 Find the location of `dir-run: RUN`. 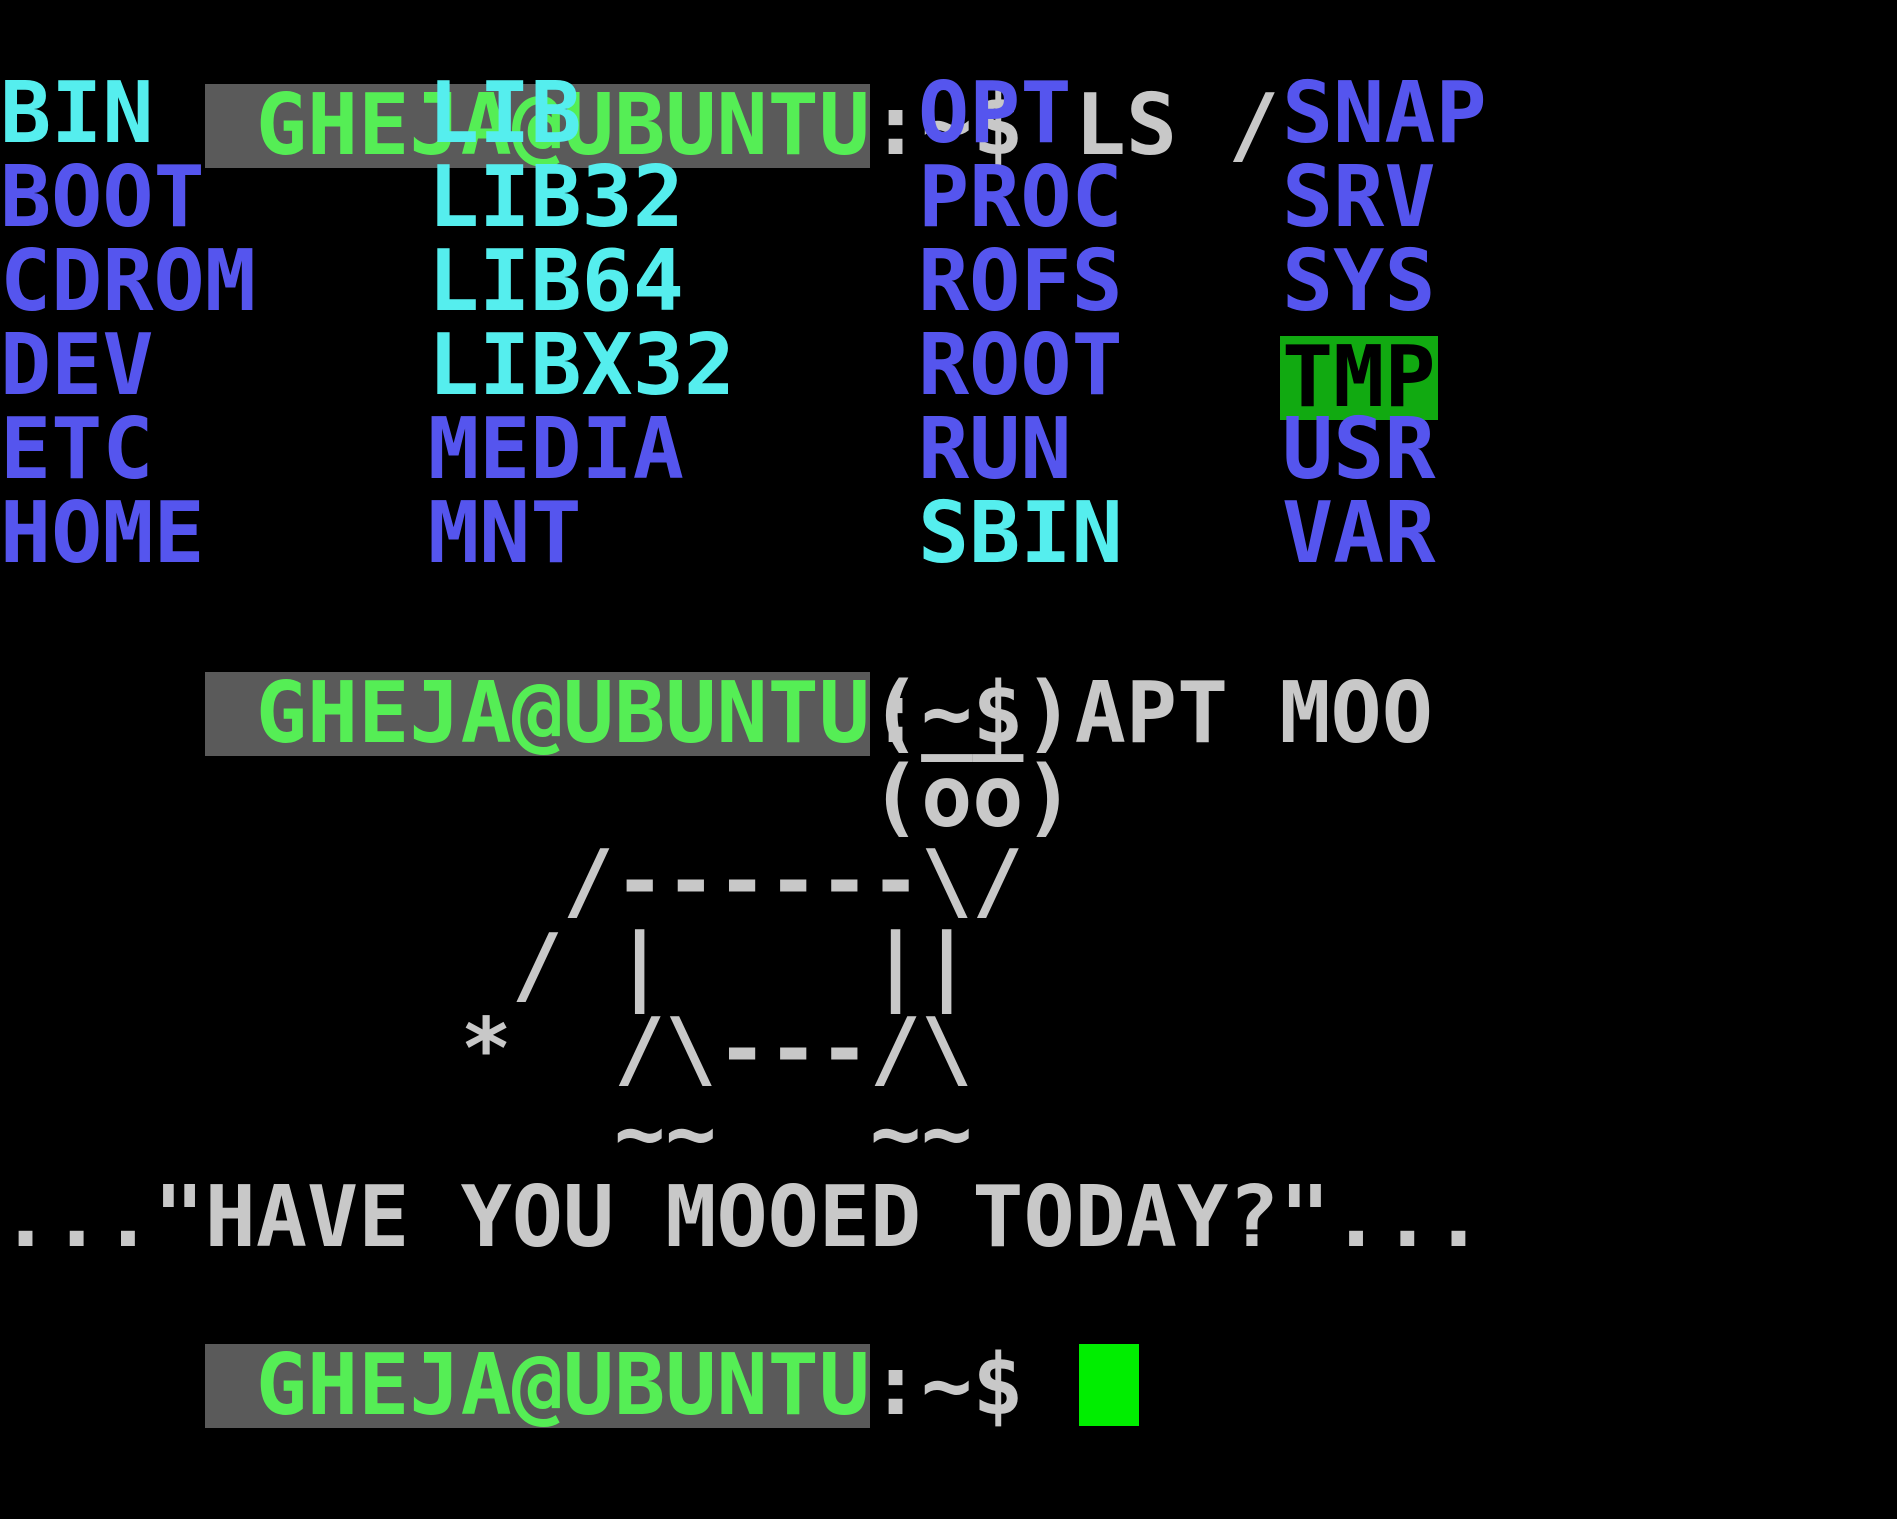

dir-run: RUN is located at coordinates (995, 449).